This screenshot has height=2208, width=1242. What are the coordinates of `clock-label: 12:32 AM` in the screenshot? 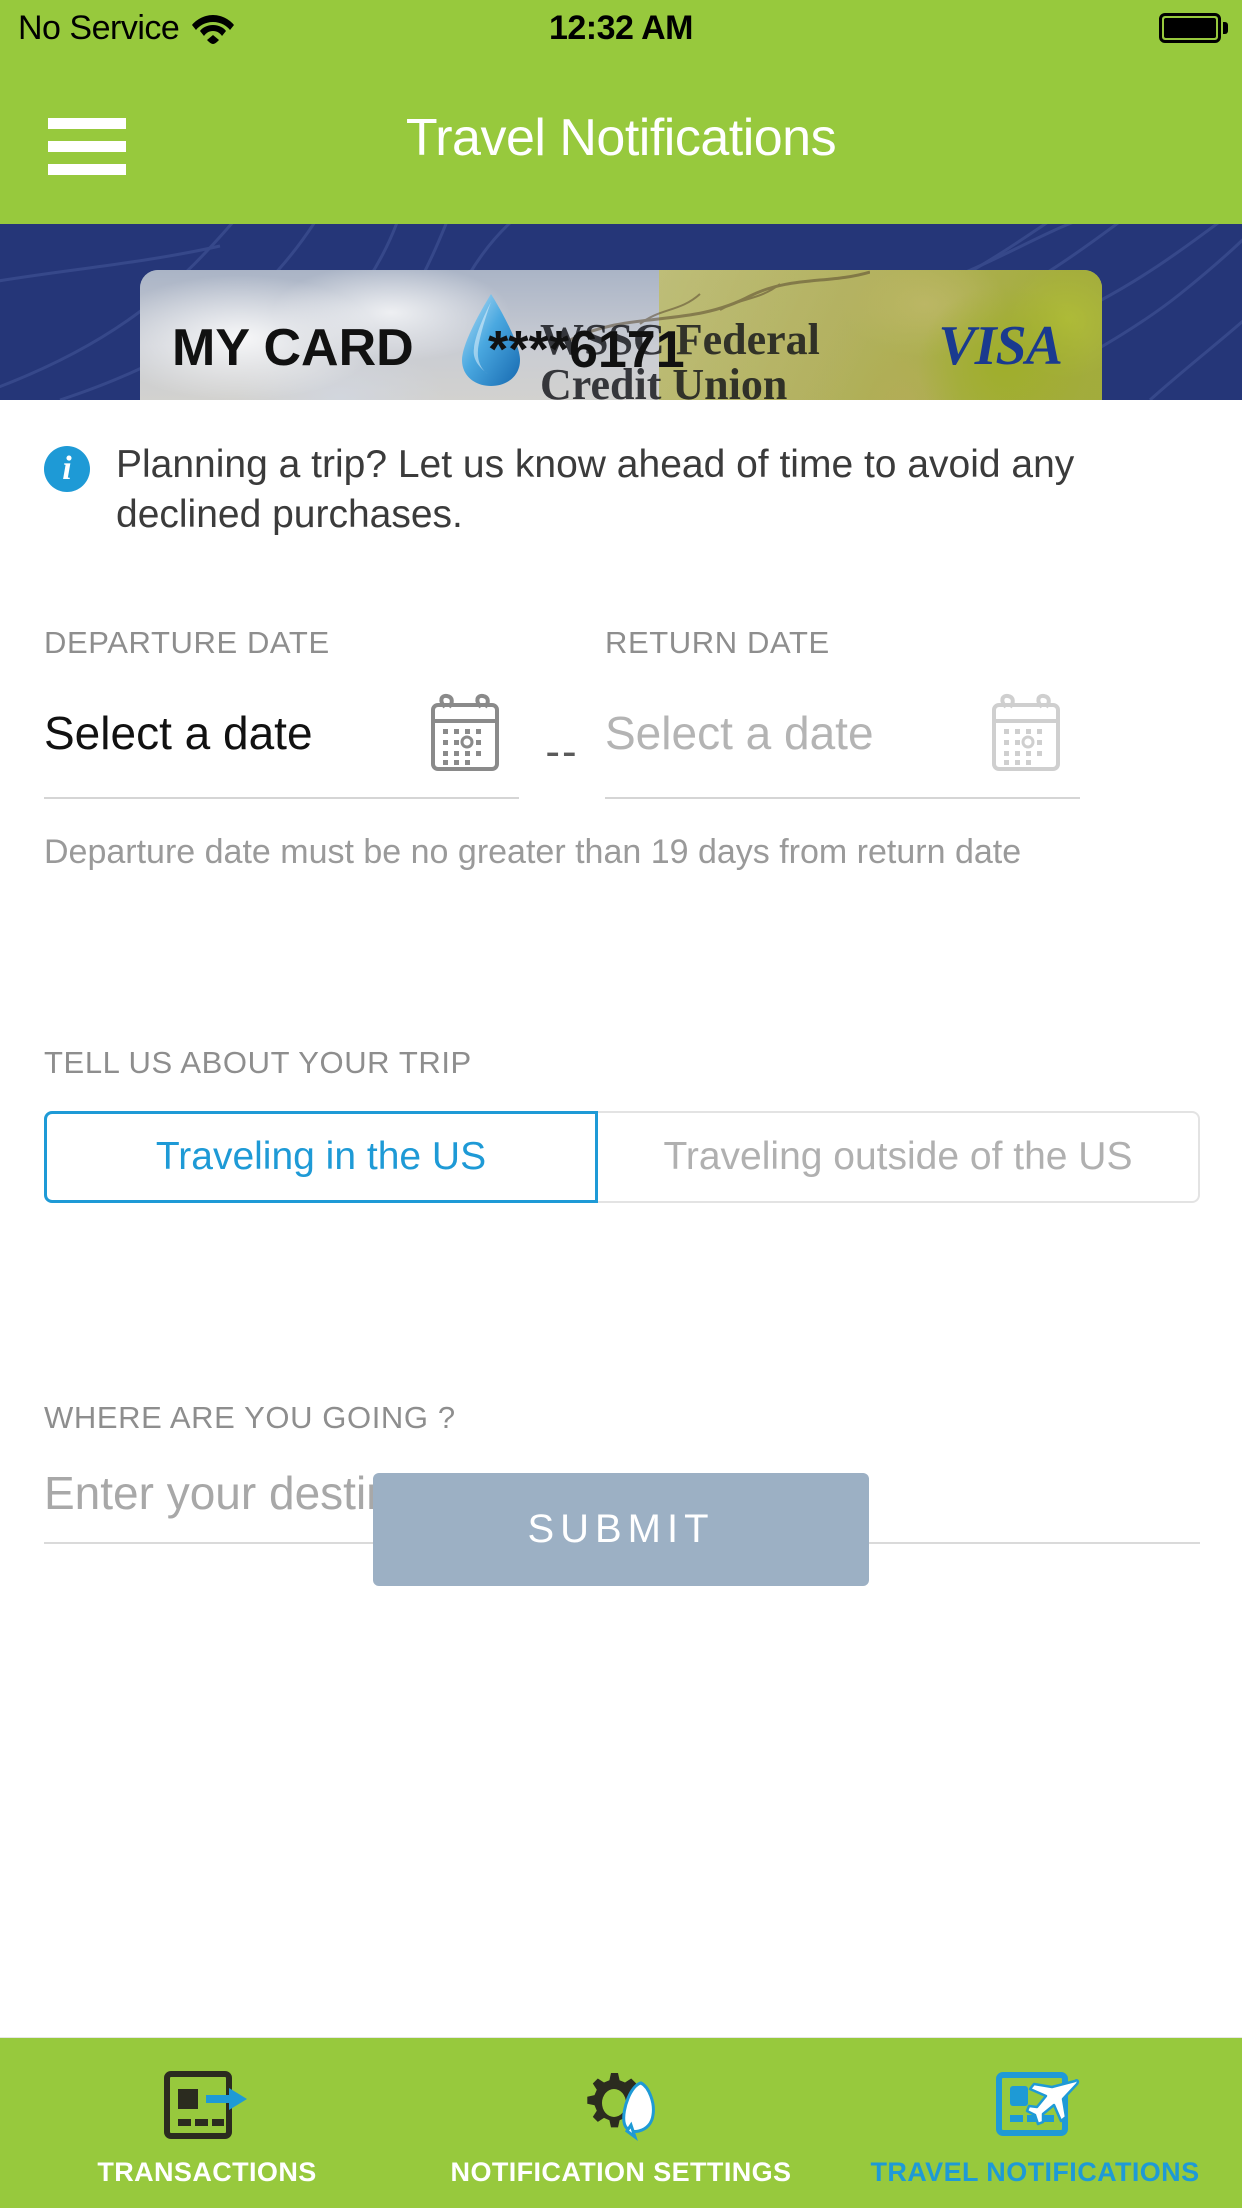 It's located at (621, 27).